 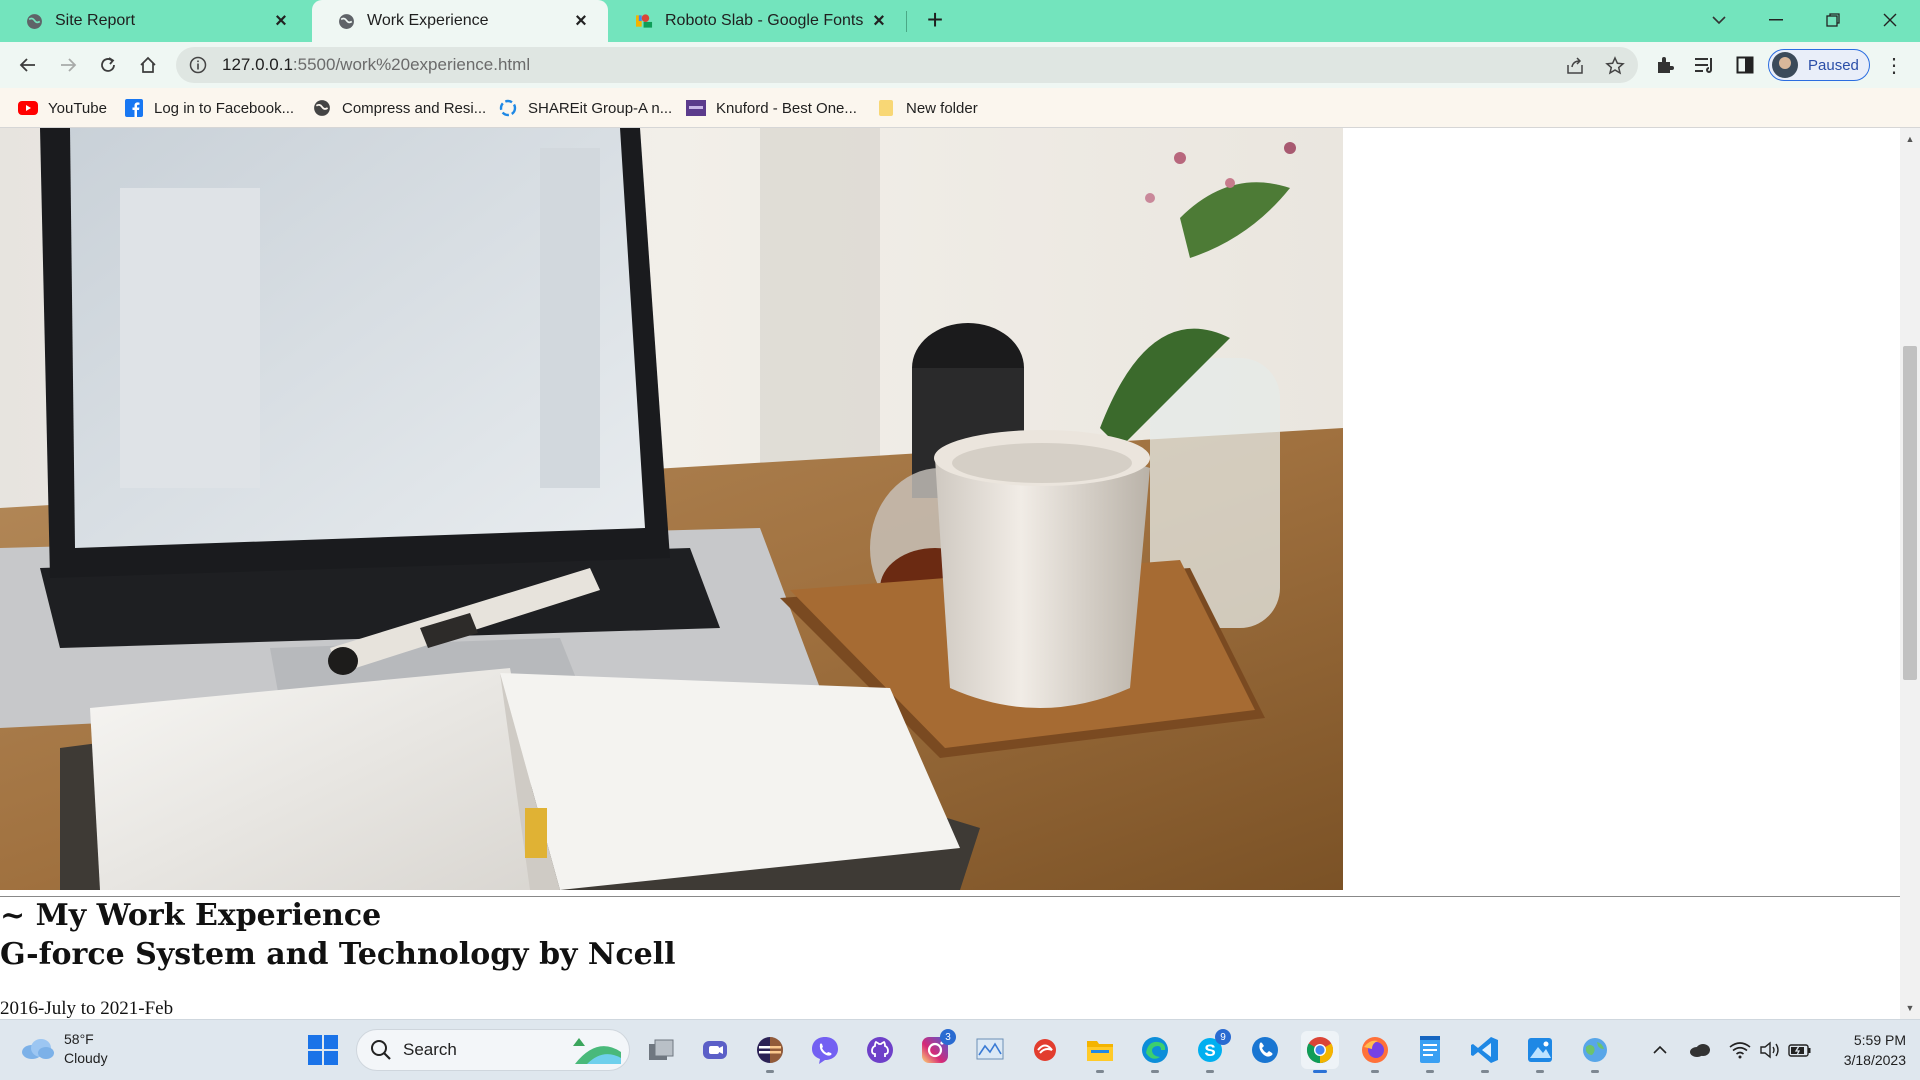 I want to click on home-button, so click(x=148, y=65).